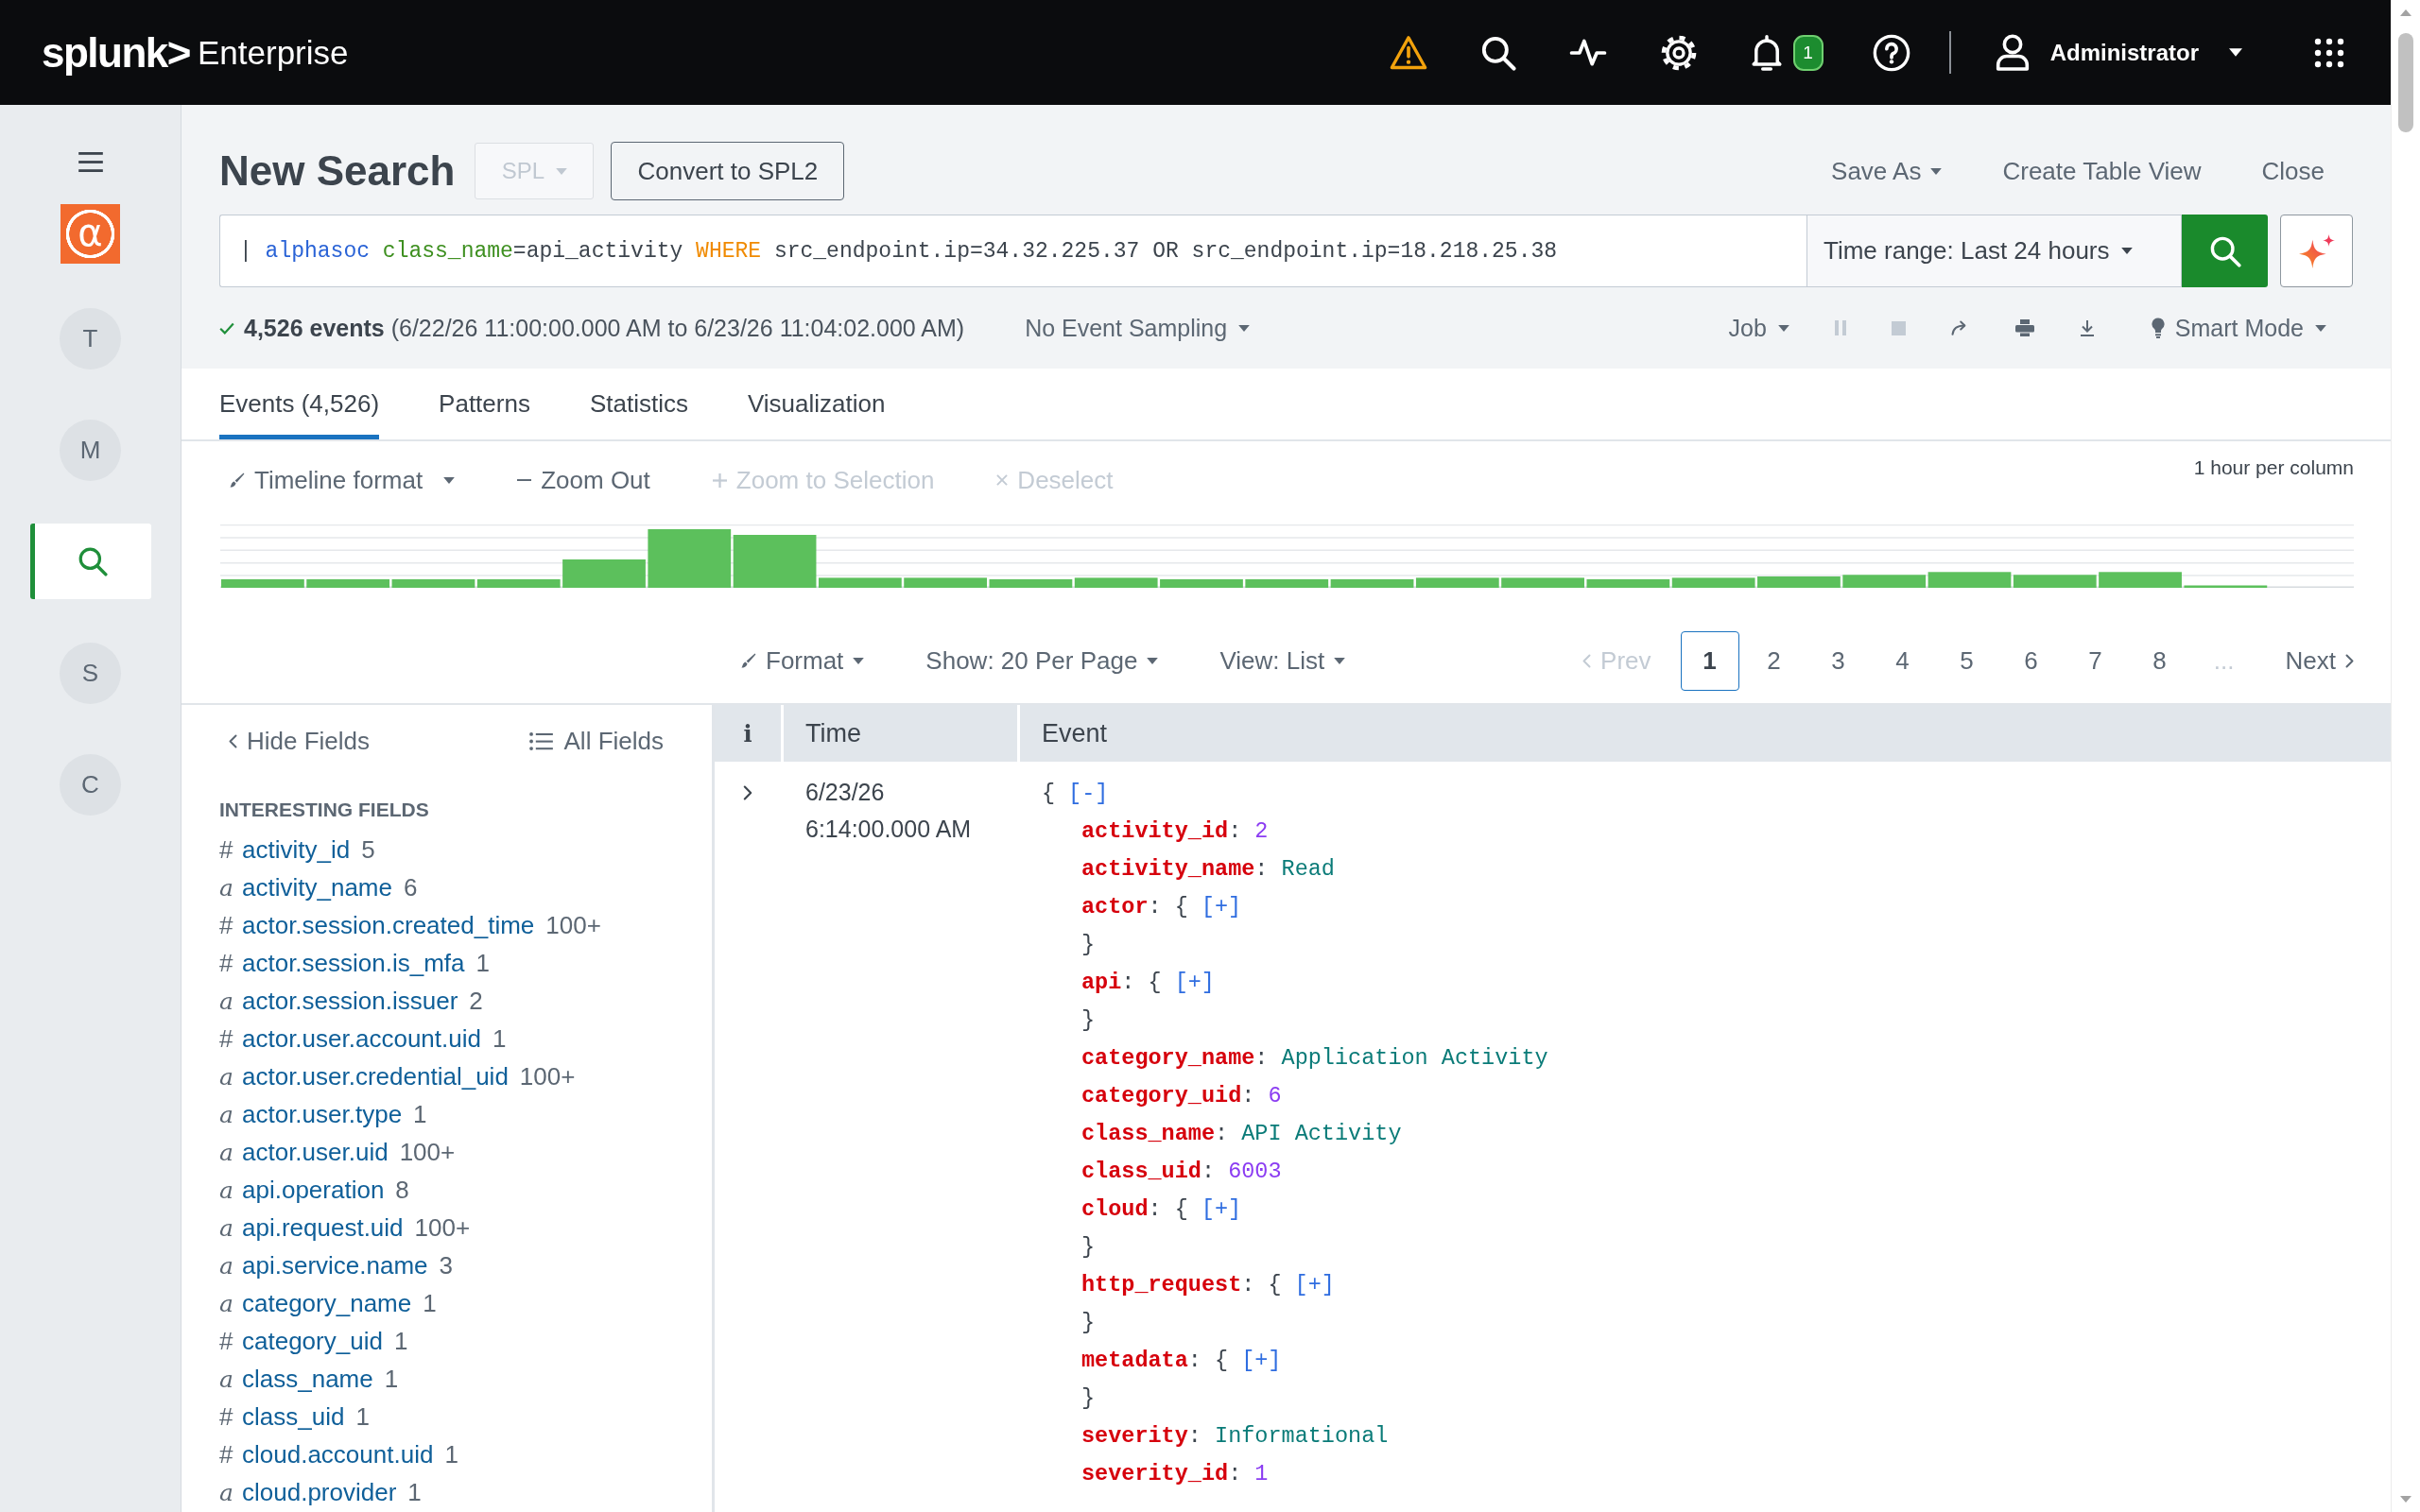  I want to click on toggle-link: [-], so click(1089, 793).